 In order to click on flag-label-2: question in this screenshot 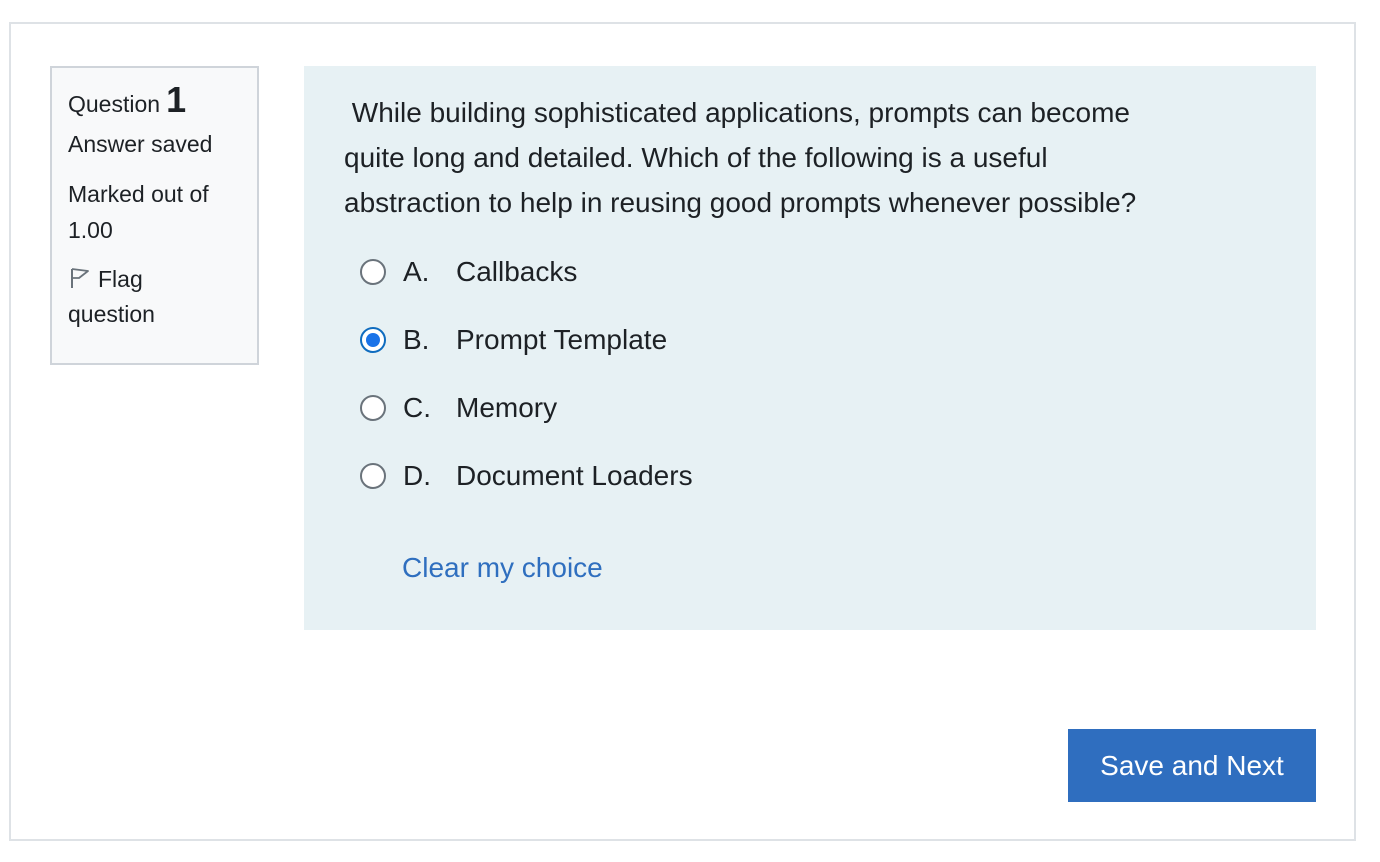, I will do `click(111, 314)`.